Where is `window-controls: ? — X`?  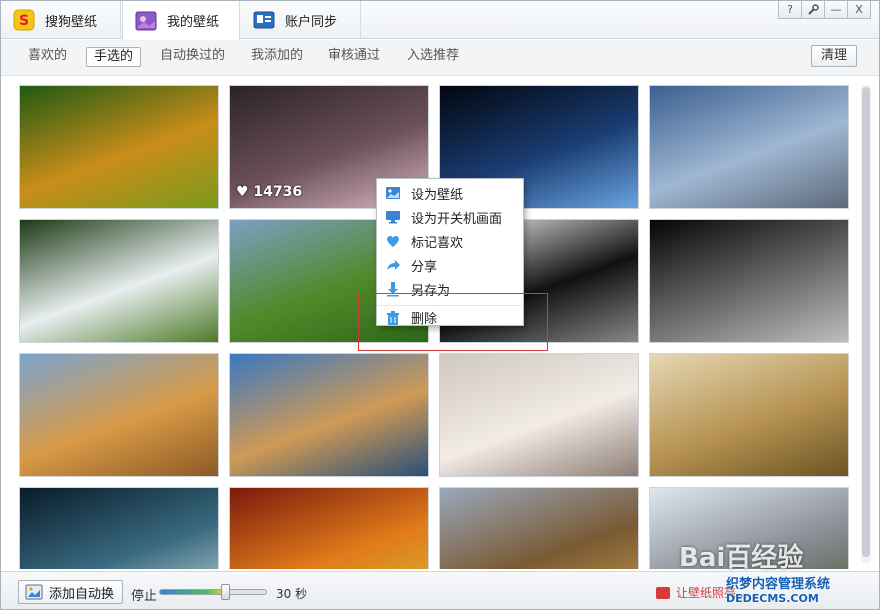 window-controls: ? — X is located at coordinates (824, 10).